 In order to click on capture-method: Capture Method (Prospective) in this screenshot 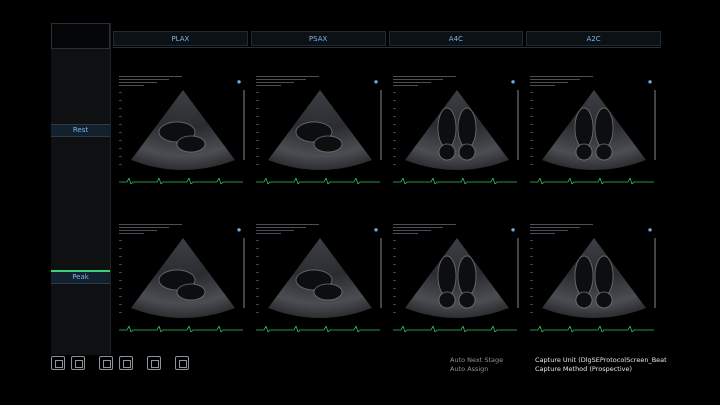, I will do `click(584, 369)`.